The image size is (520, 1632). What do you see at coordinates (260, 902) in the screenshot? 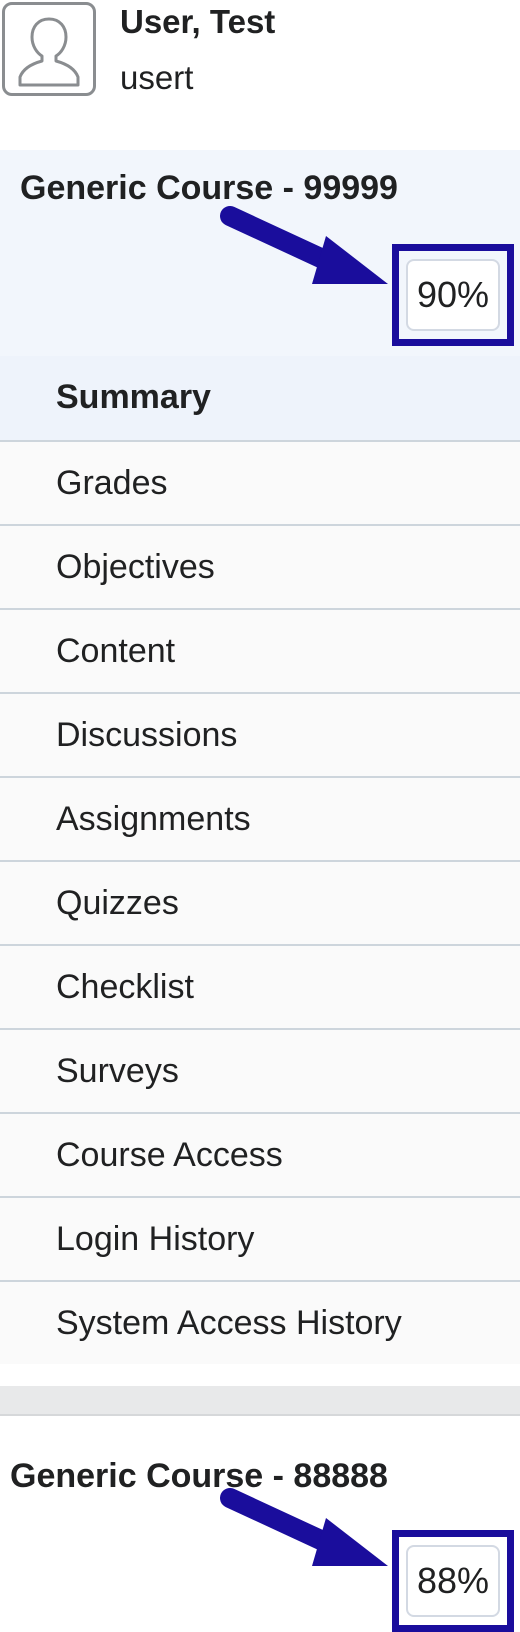
I see `nav-item-quizzes: Quizzes` at bounding box center [260, 902].